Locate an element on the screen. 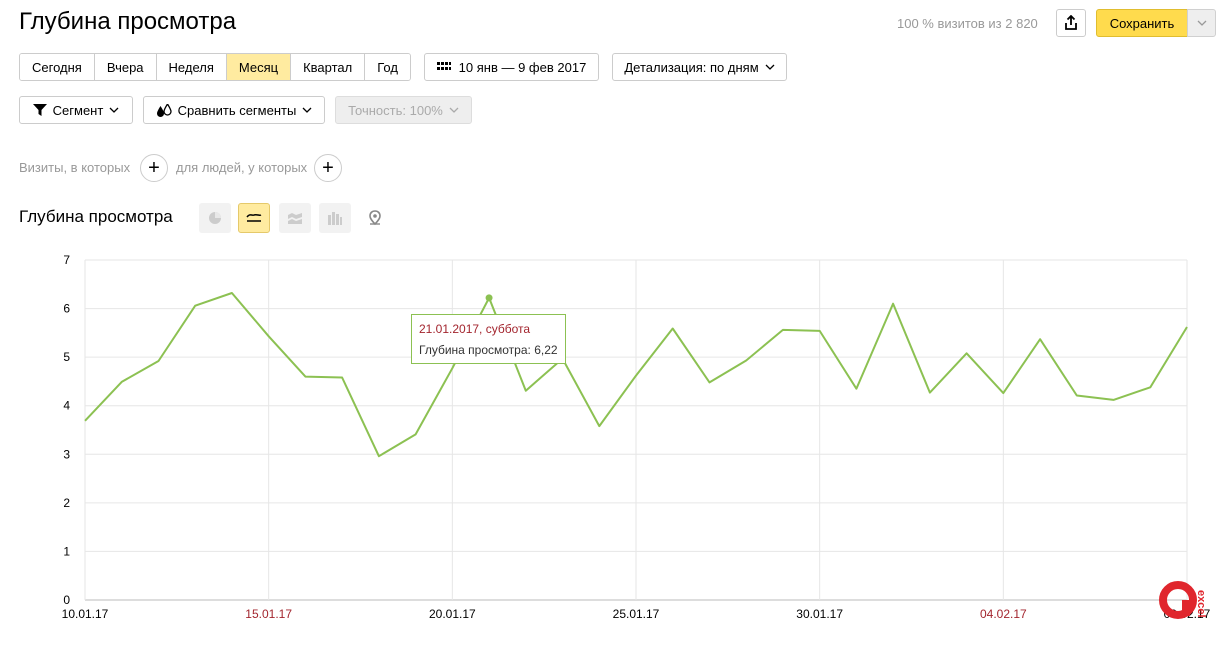 The image size is (1228, 646). detail-dropdown: Детализация: по дням is located at coordinates (699, 67).